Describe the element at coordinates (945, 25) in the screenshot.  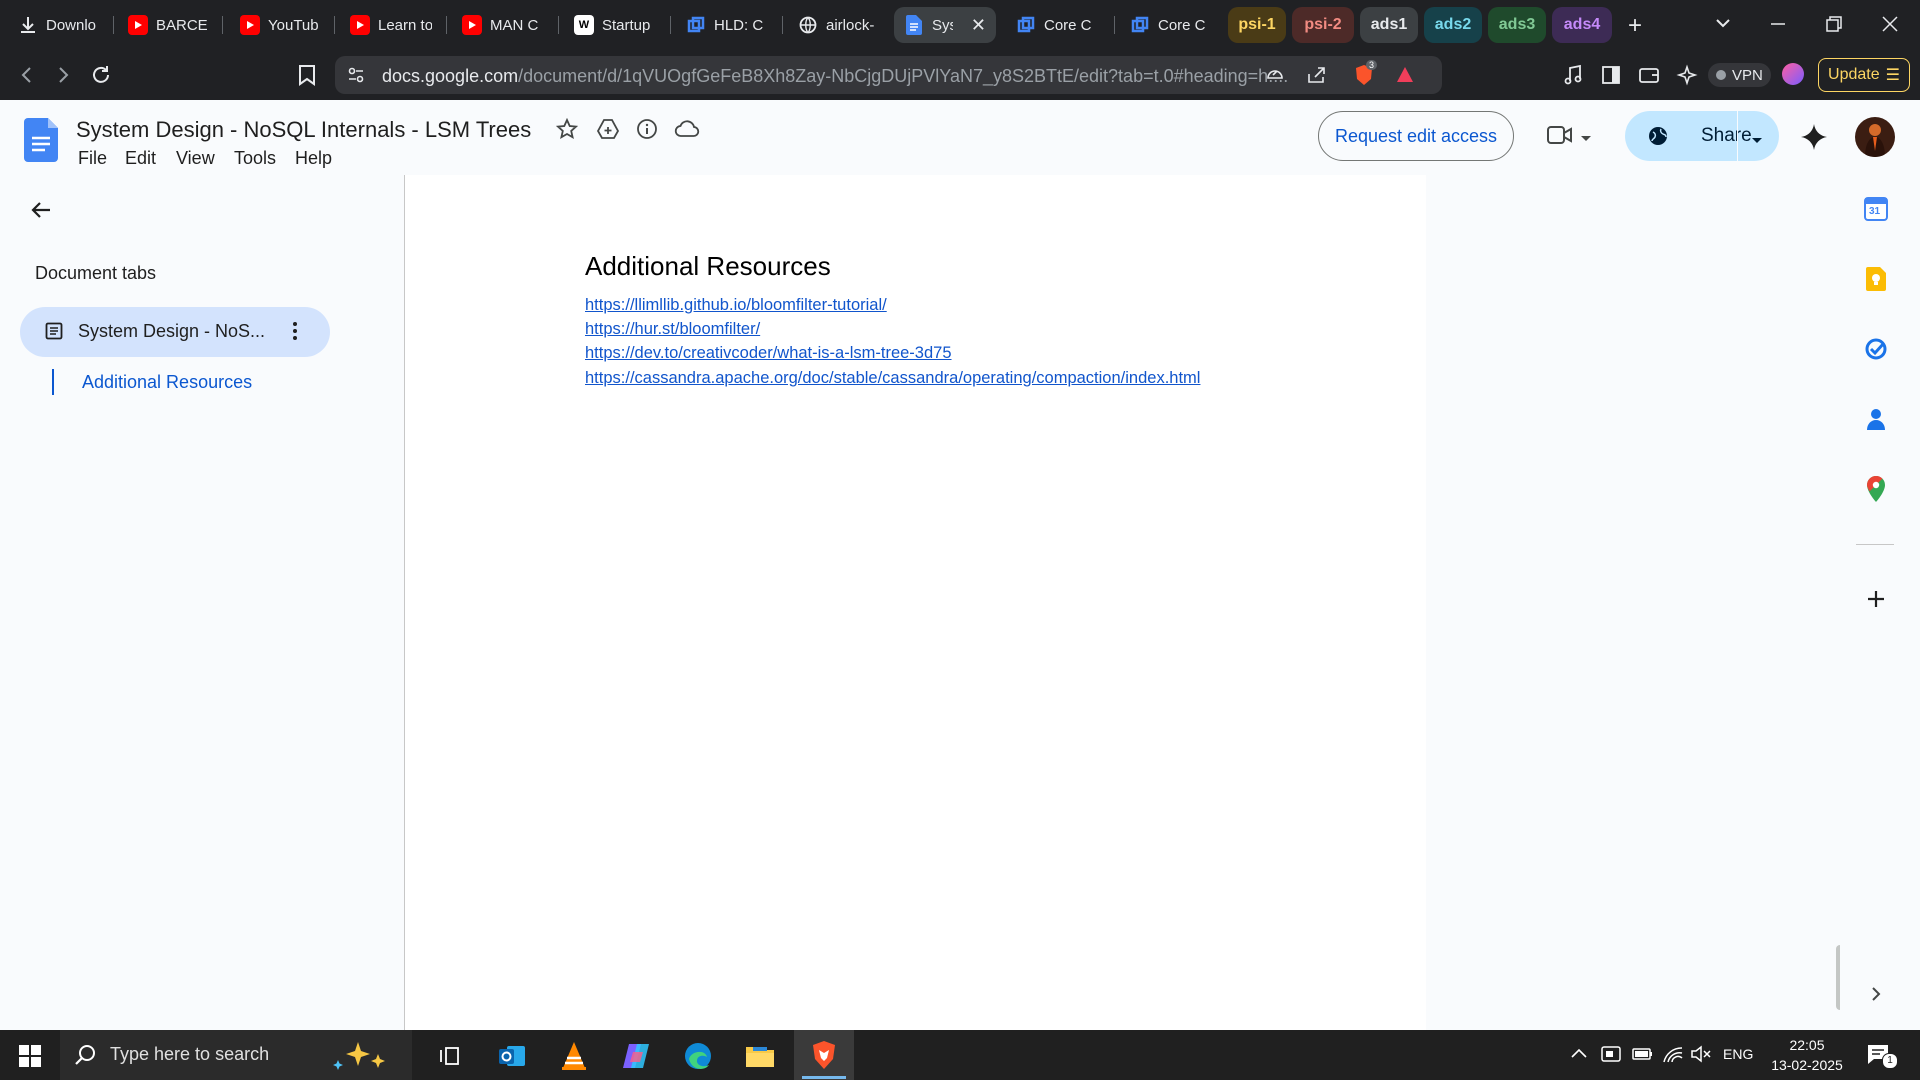
I see `tab-system-design-active: Sys ✕` at that location.